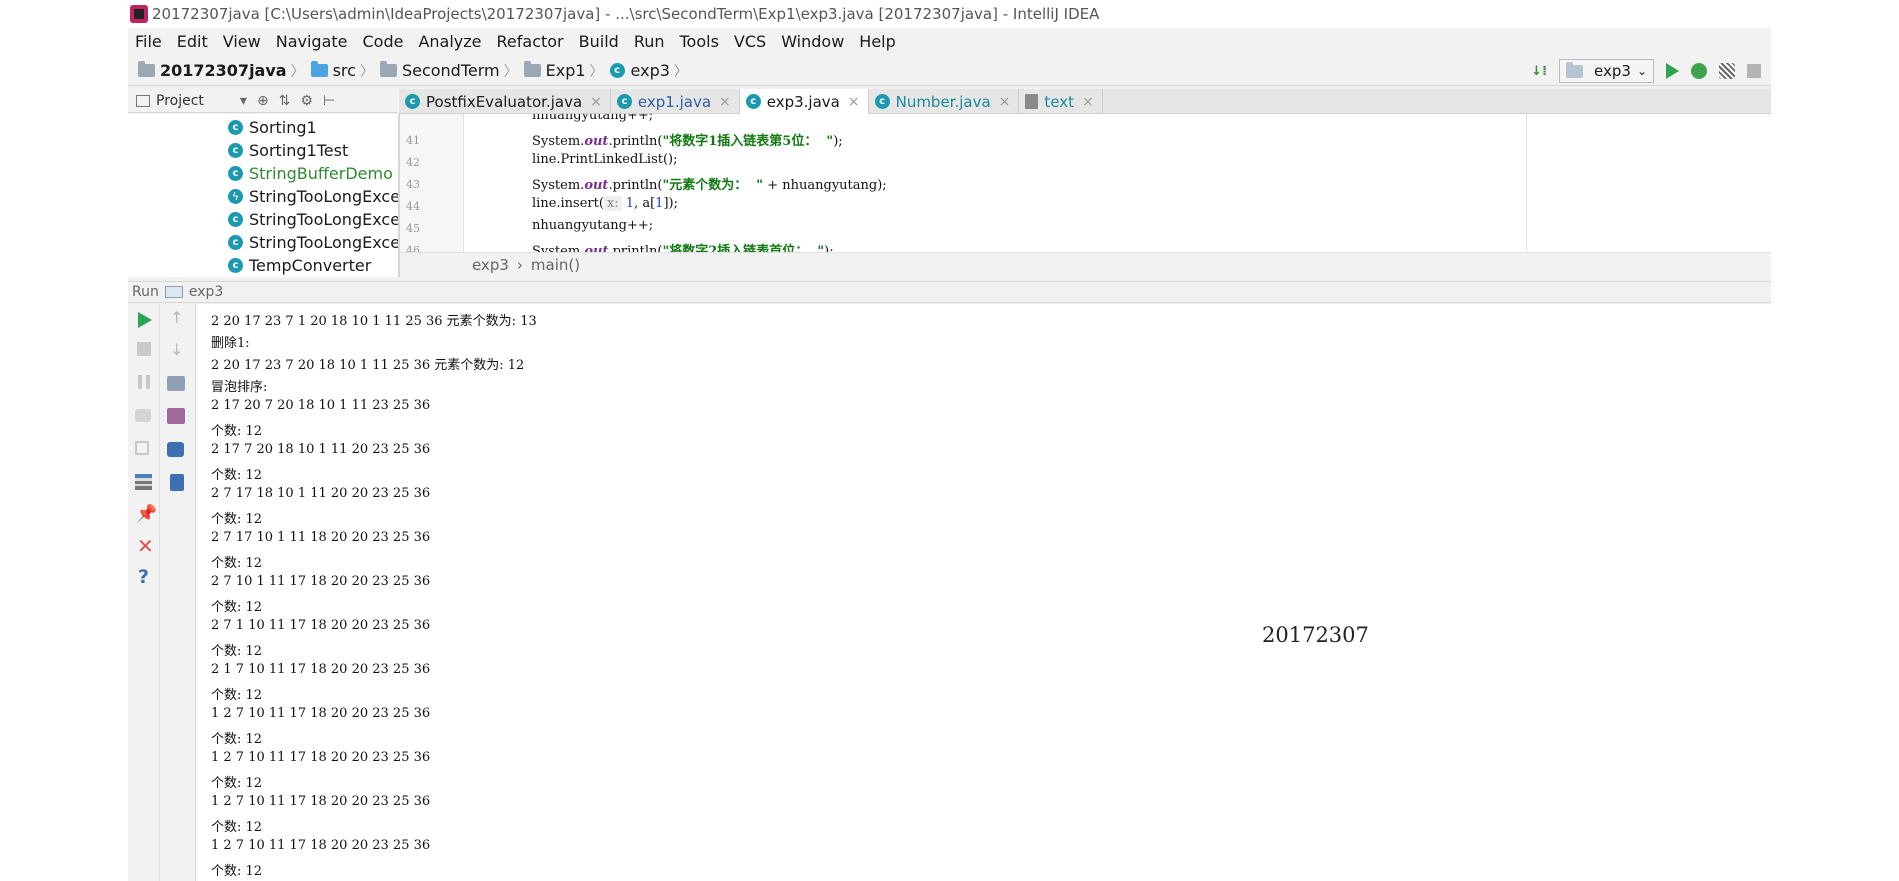 The image size is (1899, 881). Describe the element at coordinates (804, 101) in the screenshot. I see `tab-exp3: c exp3.java ×` at that location.